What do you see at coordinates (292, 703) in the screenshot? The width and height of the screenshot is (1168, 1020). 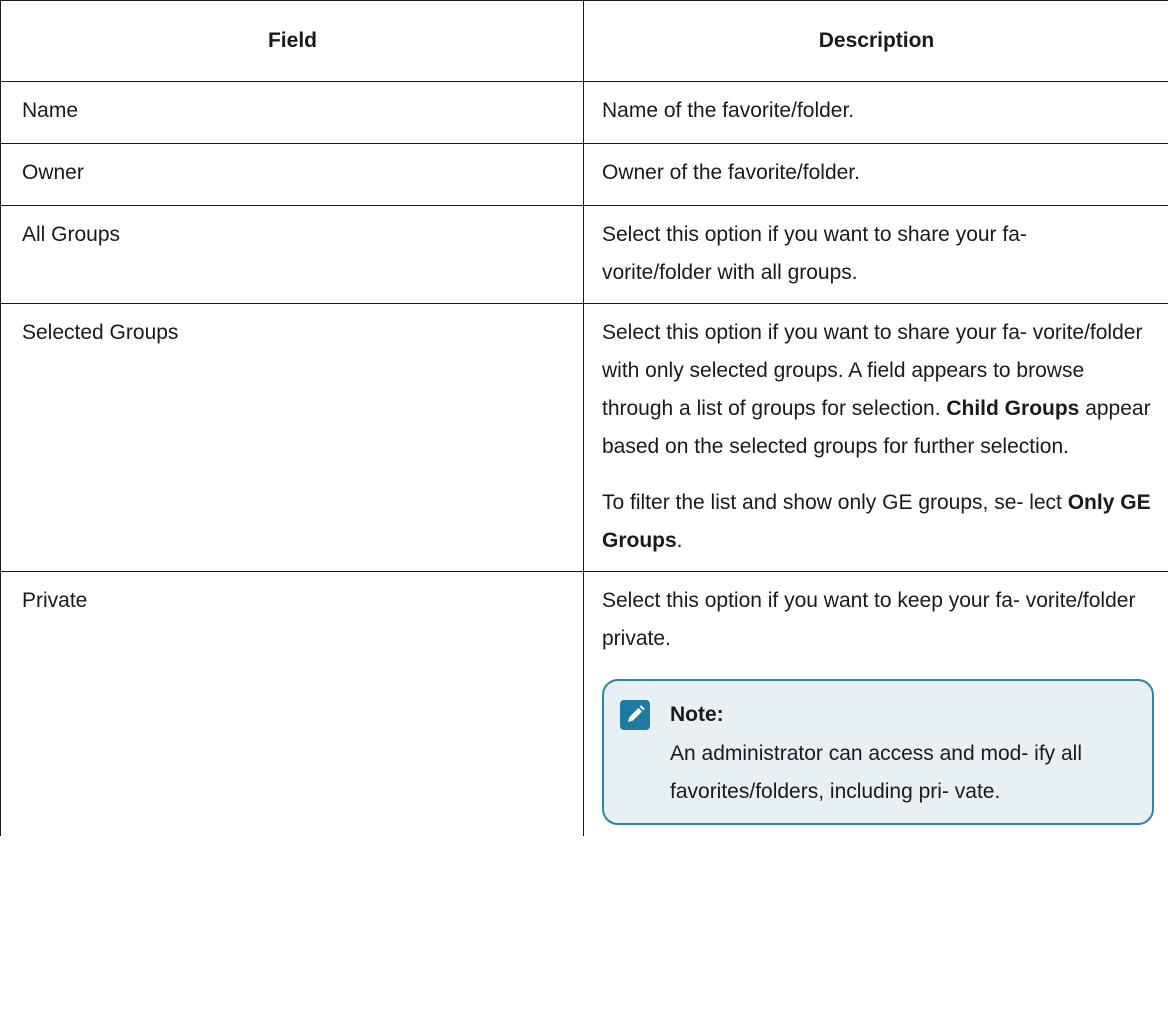 I see `field-name-cell: Private` at bounding box center [292, 703].